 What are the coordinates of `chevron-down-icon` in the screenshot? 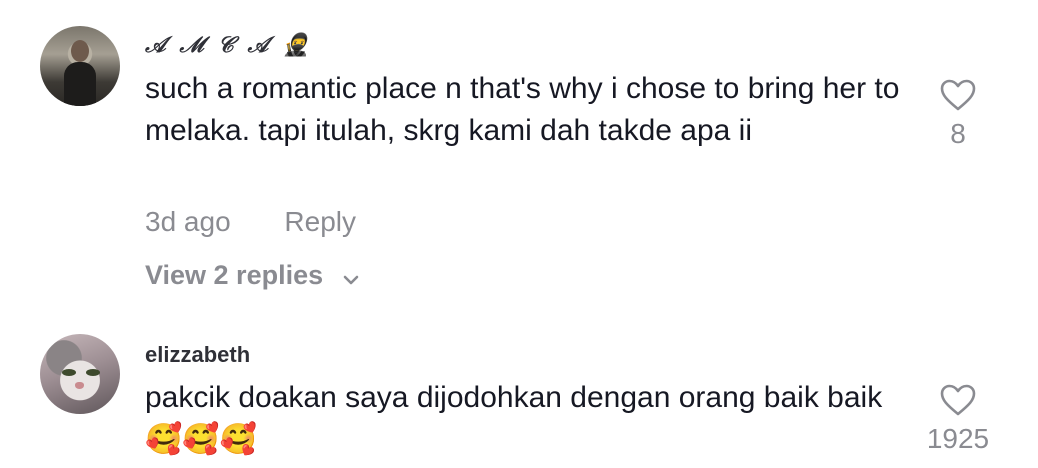 It's located at (351, 276).